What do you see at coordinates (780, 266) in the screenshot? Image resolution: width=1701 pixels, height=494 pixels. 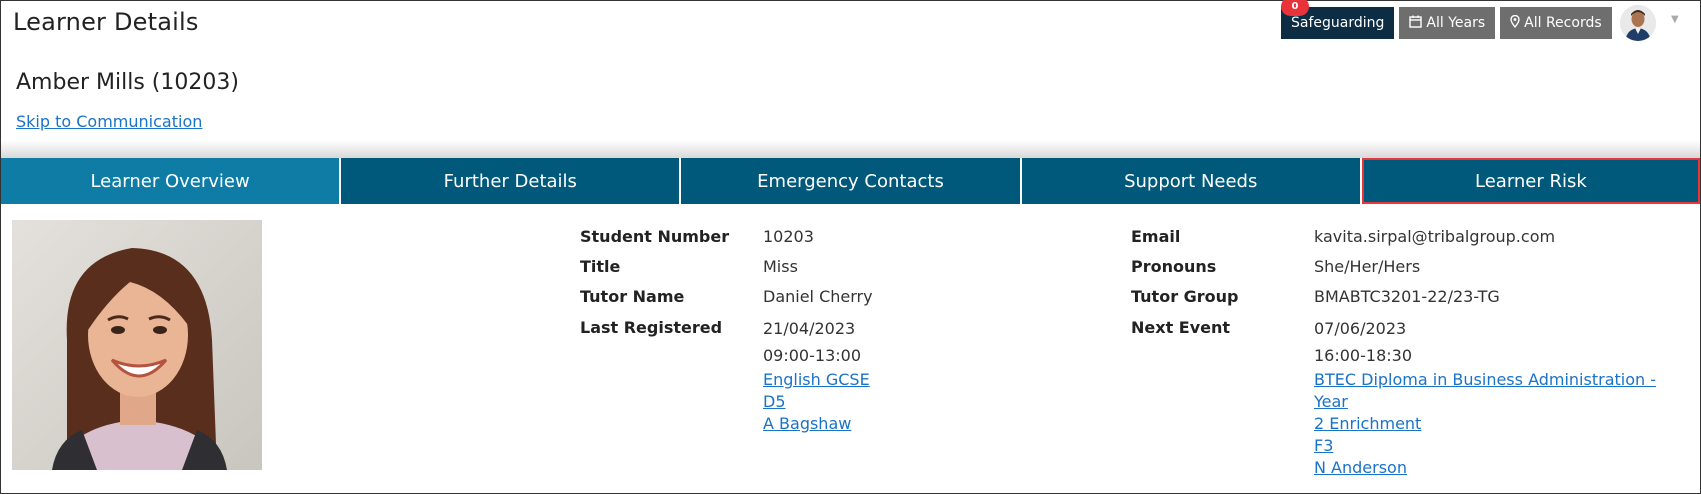 I see `title-value: Miss` at bounding box center [780, 266].